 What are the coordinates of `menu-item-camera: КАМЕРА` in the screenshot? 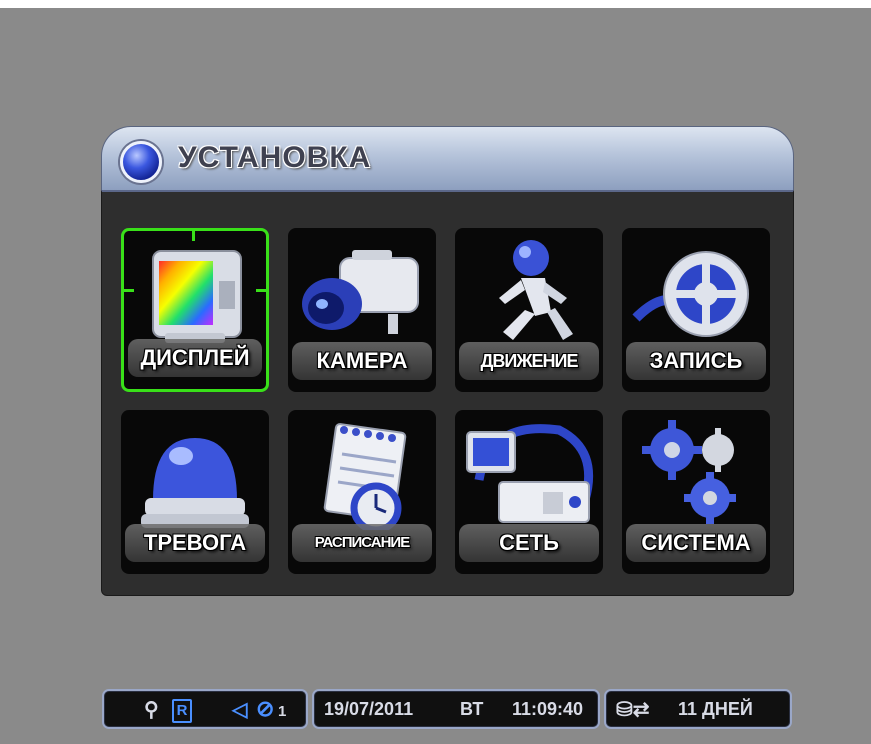 It's located at (362, 310).